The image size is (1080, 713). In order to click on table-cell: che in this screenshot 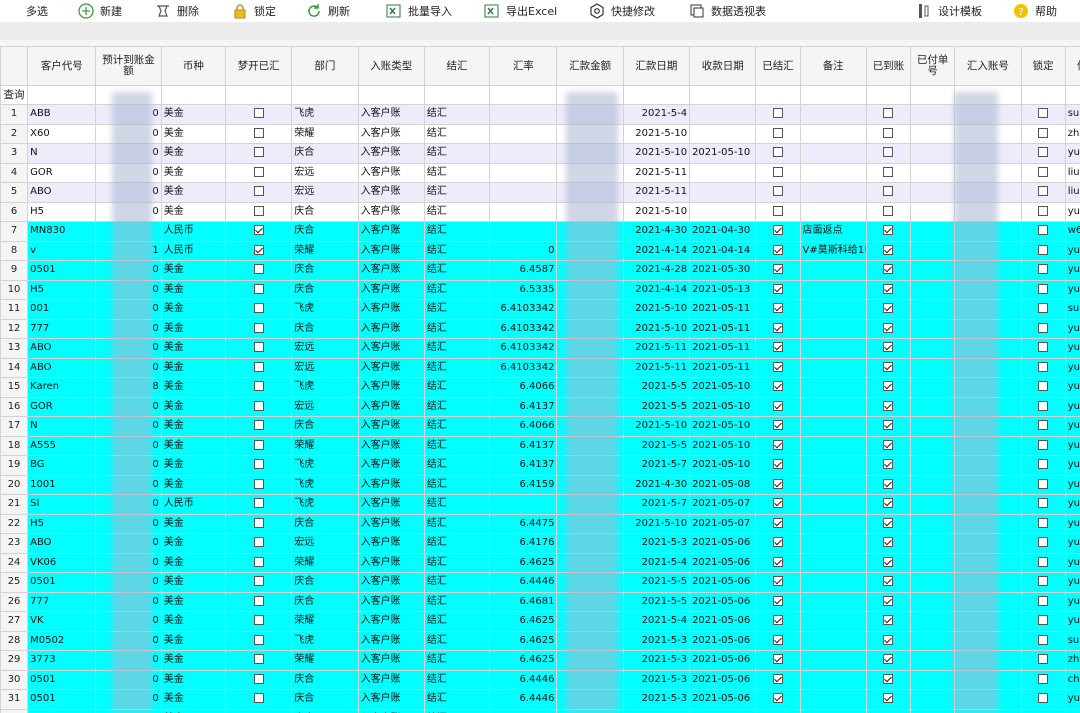, I will do `click(1072, 679)`.